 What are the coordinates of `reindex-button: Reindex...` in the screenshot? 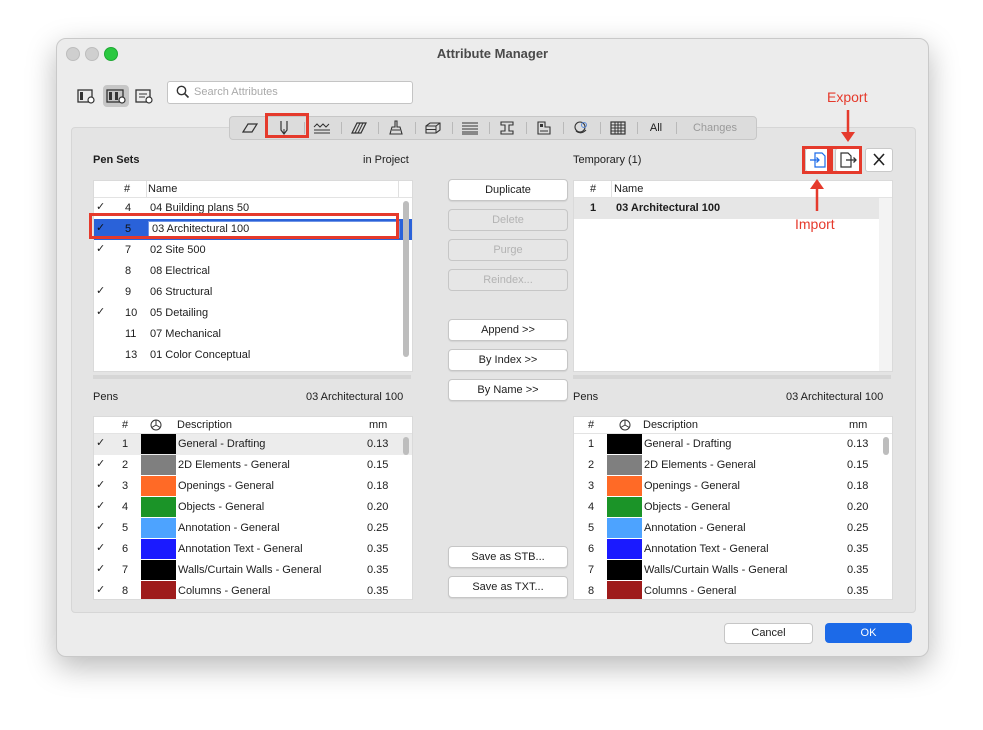 It's located at (508, 280).